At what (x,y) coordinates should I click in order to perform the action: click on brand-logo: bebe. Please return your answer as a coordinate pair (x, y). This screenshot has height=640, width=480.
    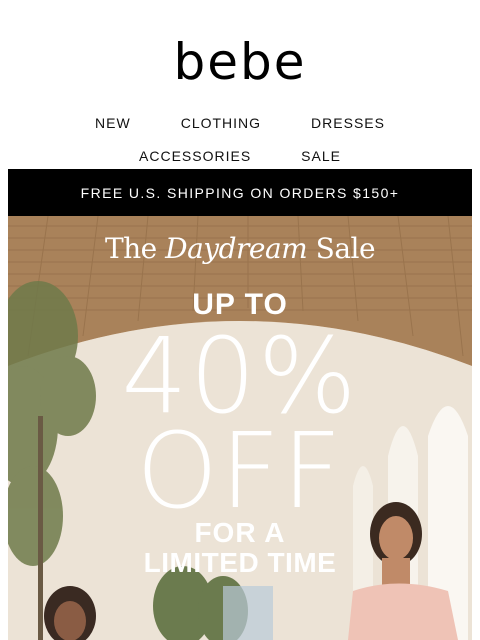
    Looking at the image, I should click on (240, 62).